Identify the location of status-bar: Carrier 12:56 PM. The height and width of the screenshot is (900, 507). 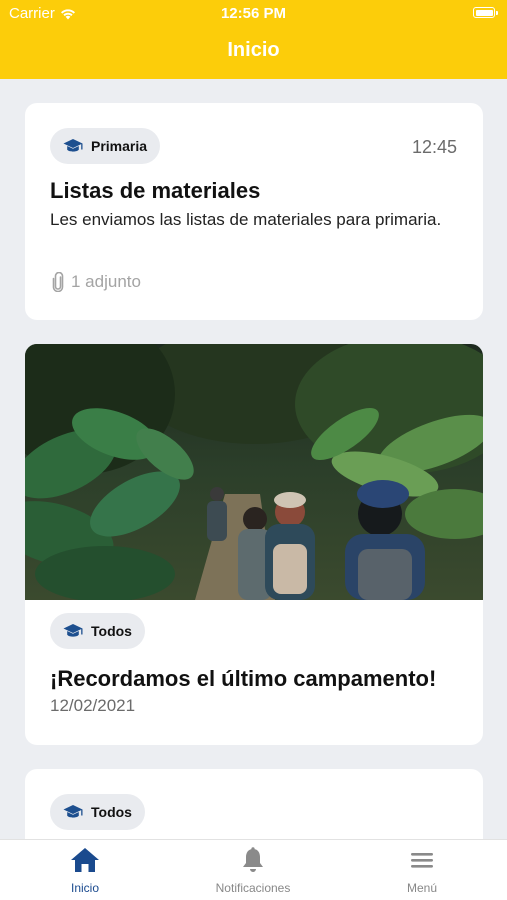
(253, 14).